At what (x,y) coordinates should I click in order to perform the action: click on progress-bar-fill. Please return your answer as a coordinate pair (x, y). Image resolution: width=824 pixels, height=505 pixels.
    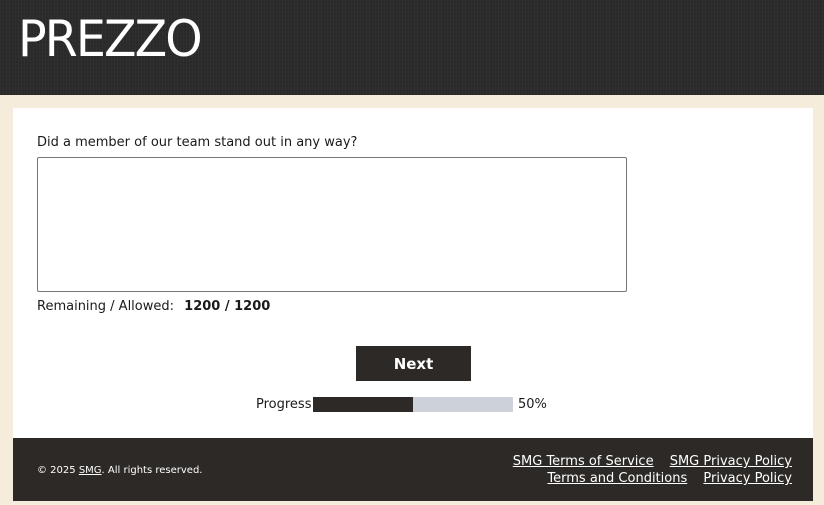
    Looking at the image, I should click on (363, 404).